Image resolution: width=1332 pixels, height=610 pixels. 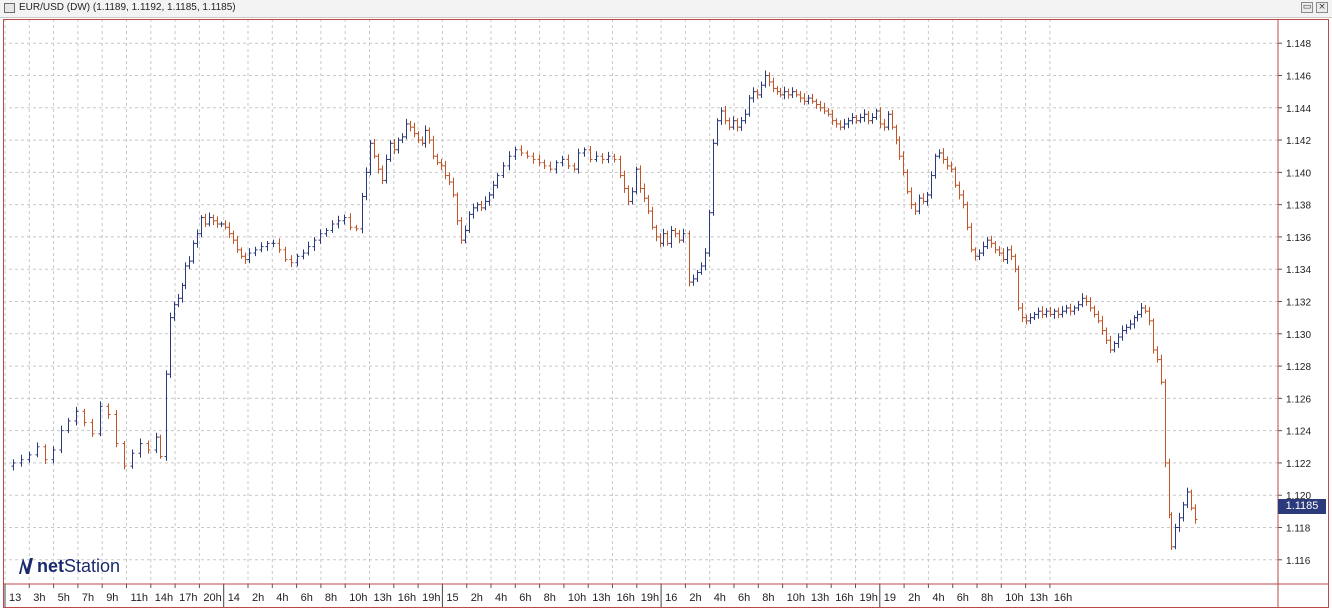 I want to click on x-tick-label: 16, so click(x=671, y=598).